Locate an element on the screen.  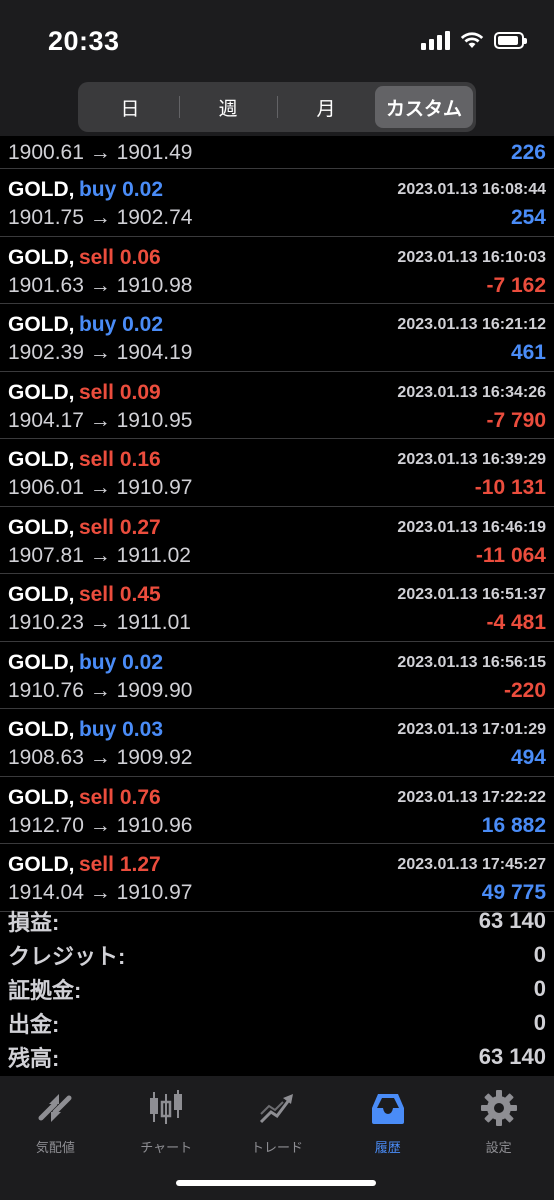
summary-label: 損益: is located at coordinates (34, 922).